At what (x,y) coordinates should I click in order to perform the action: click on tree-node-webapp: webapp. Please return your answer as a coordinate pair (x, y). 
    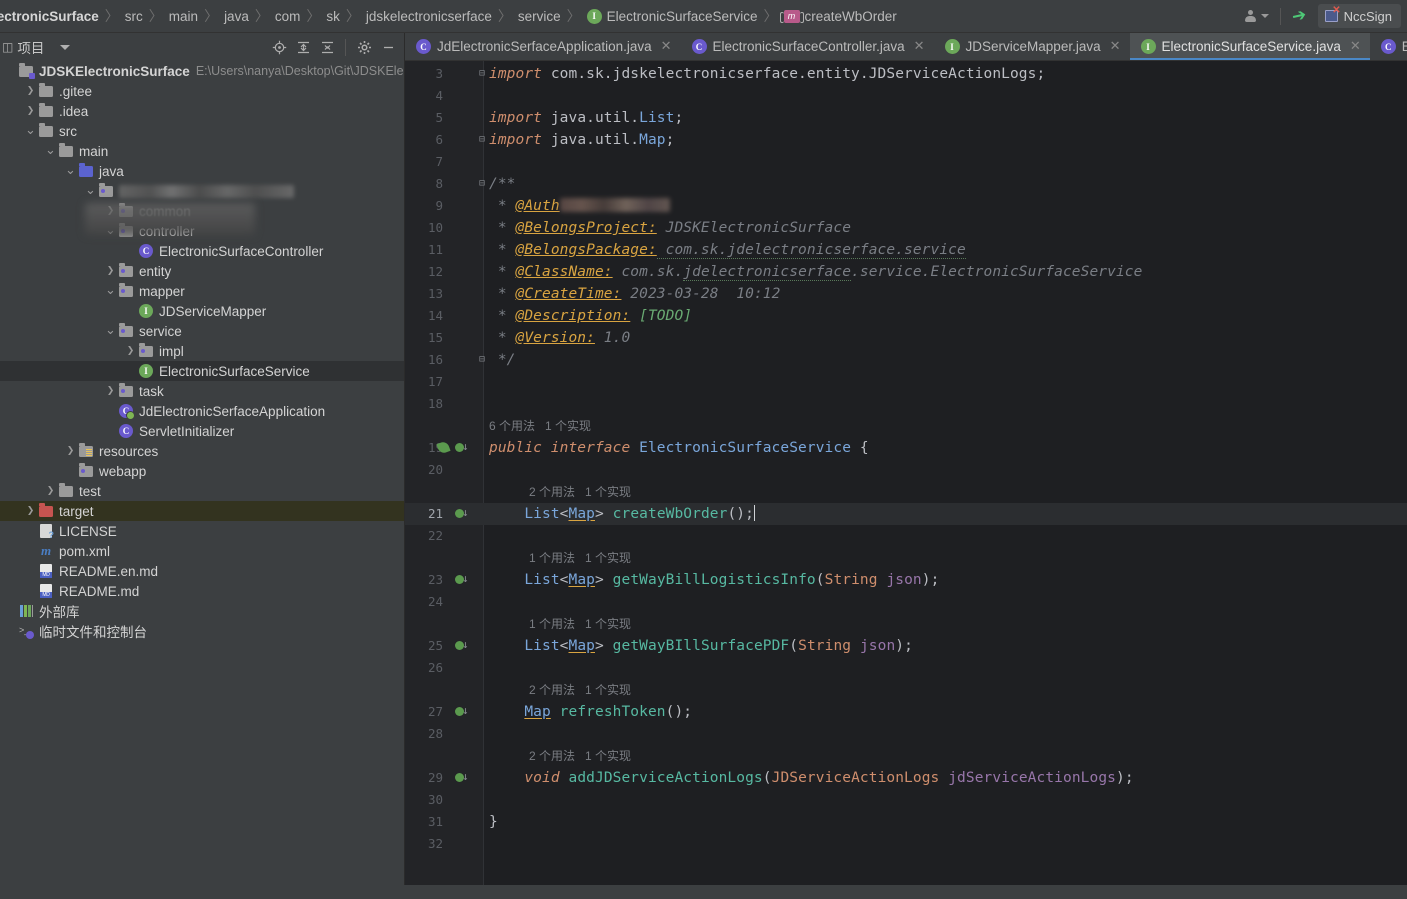
    Looking at the image, I should click on (202, 471).